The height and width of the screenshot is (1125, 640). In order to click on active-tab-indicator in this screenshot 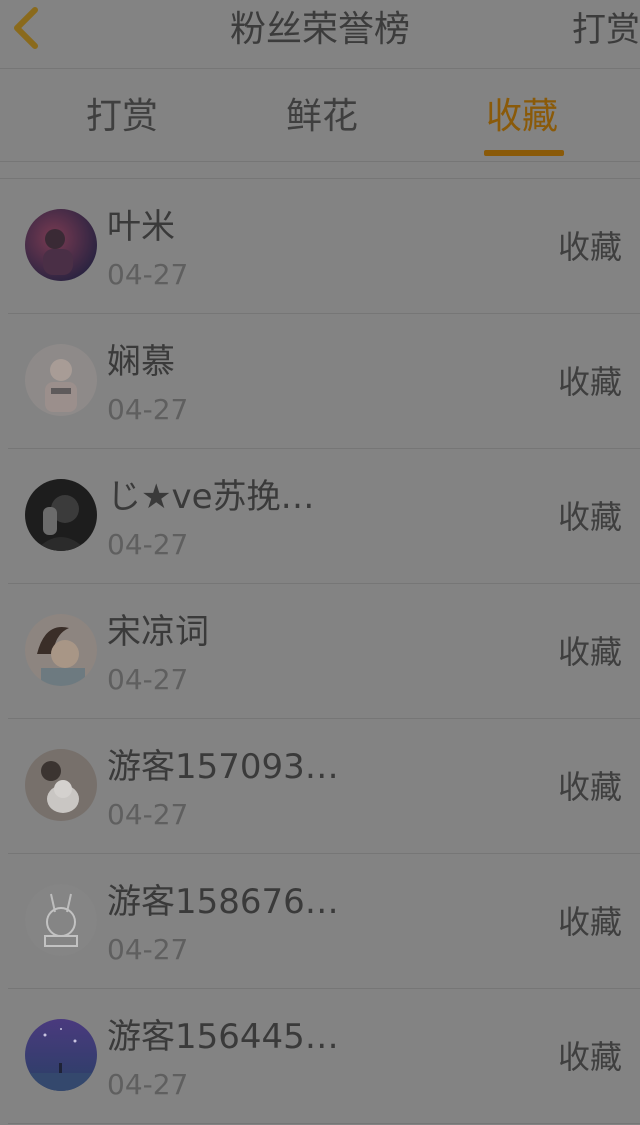, I will do `click(524, 153)`.